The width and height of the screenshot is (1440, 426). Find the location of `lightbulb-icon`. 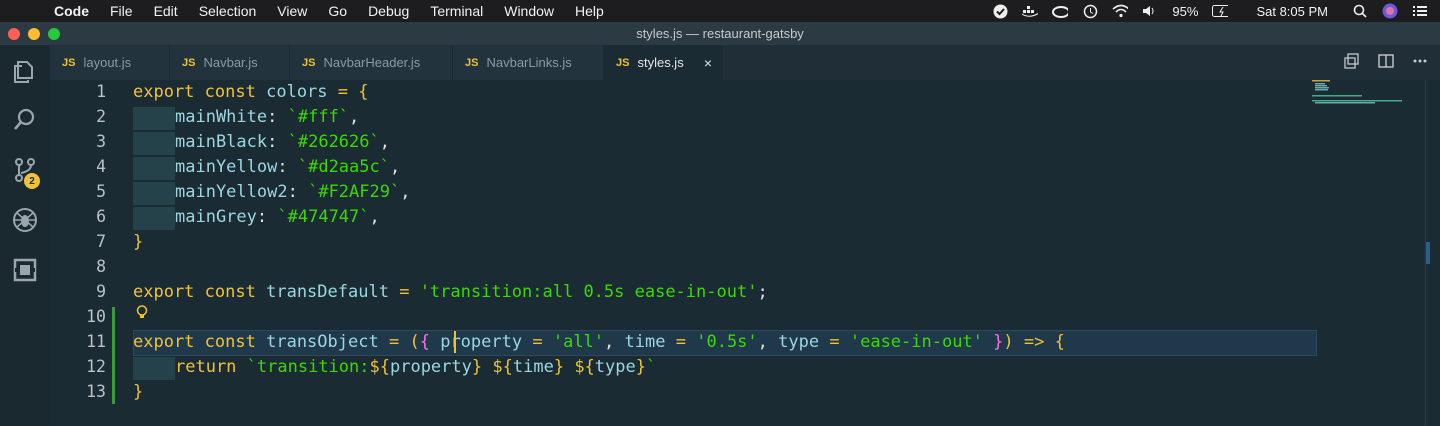

lightbulb-icon is located at coordinates (142, 314).